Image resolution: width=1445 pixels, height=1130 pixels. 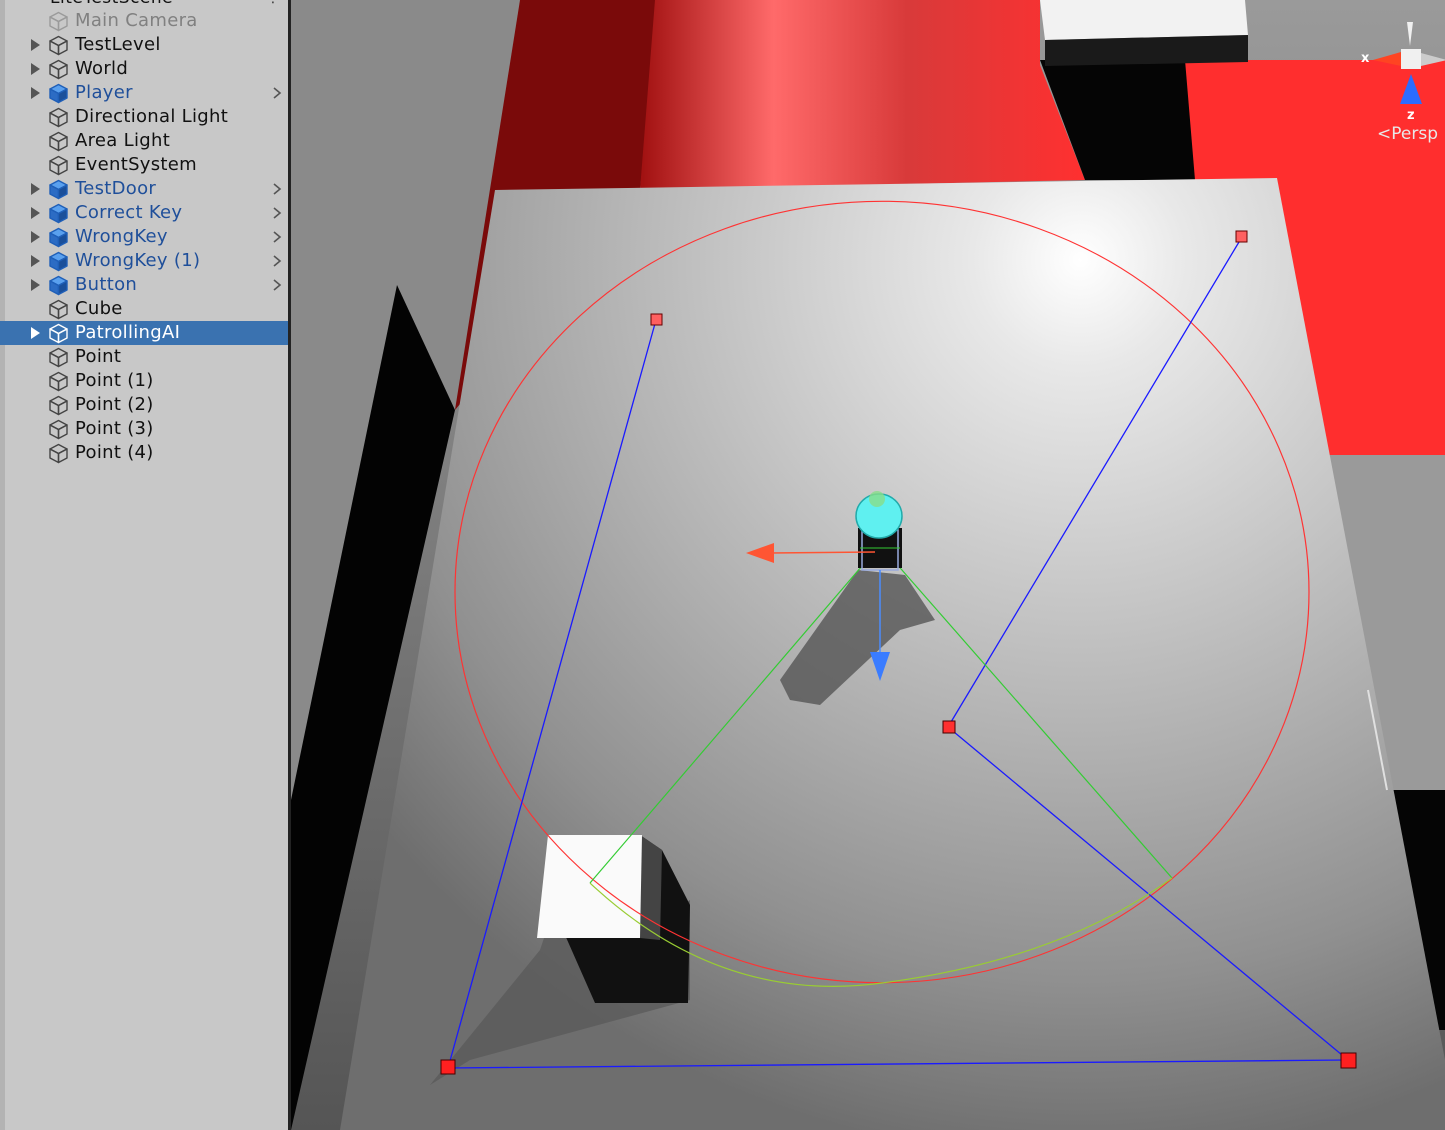 I want to click on scene-cube-side, so click(x=651, y=887).